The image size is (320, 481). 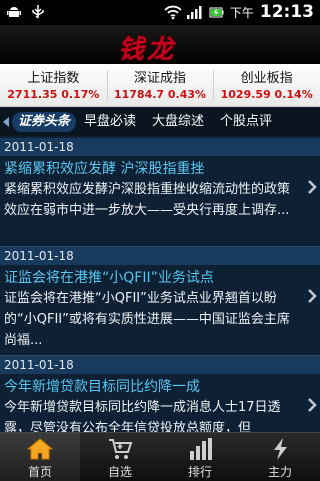 What do you see at coordinates (160, 94) in the screenshot?
I see `index-value: 11784.7 0.43%` at bounding box center [160, 94].